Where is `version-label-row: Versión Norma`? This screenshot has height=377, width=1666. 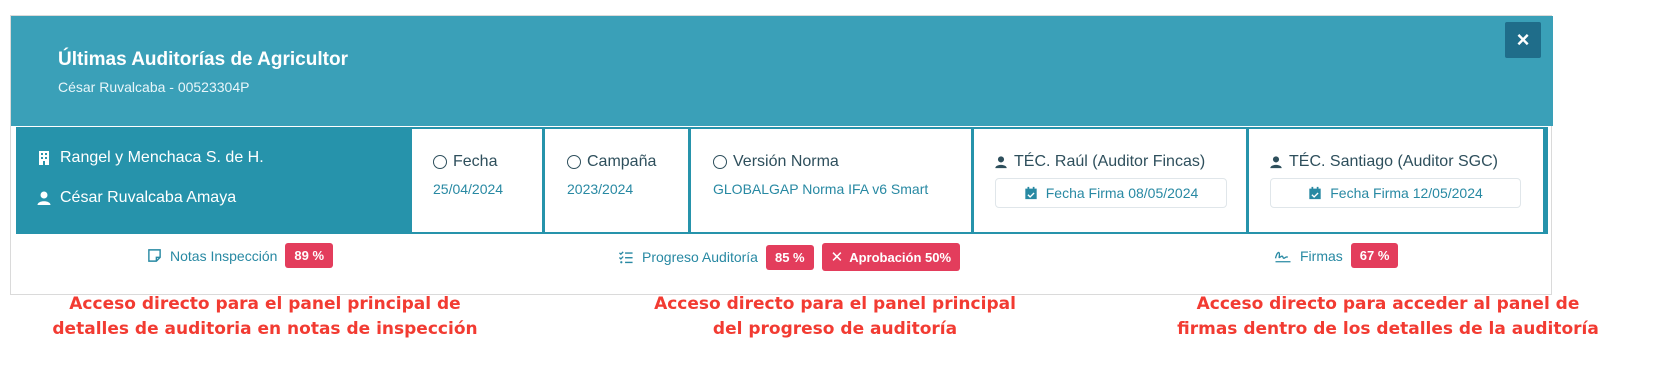 version-label-row: Versión Norma is located at coordinates (776, 162).